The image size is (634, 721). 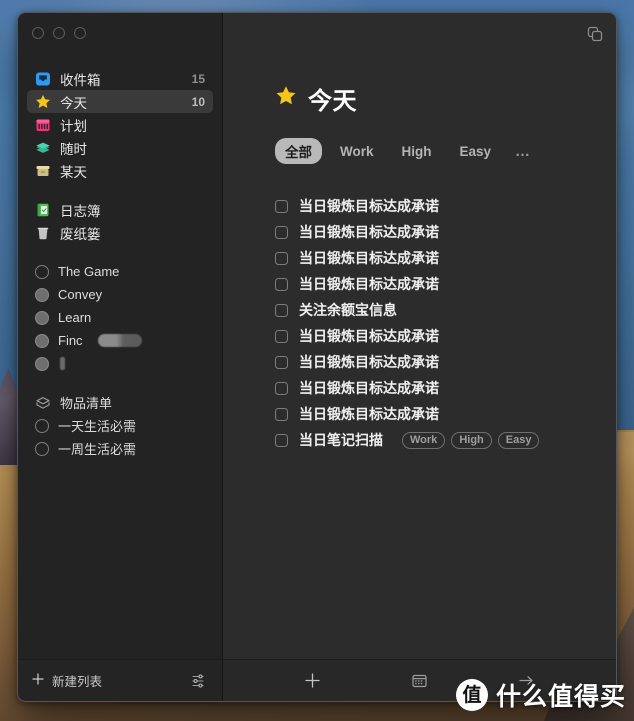 I want to click on bottom-toolbar: 新建列表, so click(x=317, y=680).